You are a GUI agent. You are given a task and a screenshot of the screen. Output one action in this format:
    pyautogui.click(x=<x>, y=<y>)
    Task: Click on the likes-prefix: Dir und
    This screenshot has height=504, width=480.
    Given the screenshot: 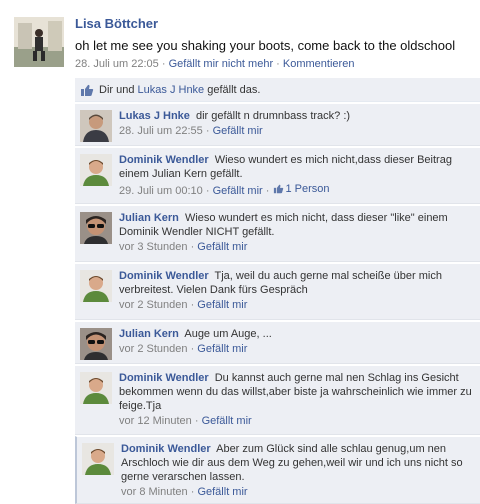 What is the action you would take?
    pyautogui.click(x=117, y=90)
    